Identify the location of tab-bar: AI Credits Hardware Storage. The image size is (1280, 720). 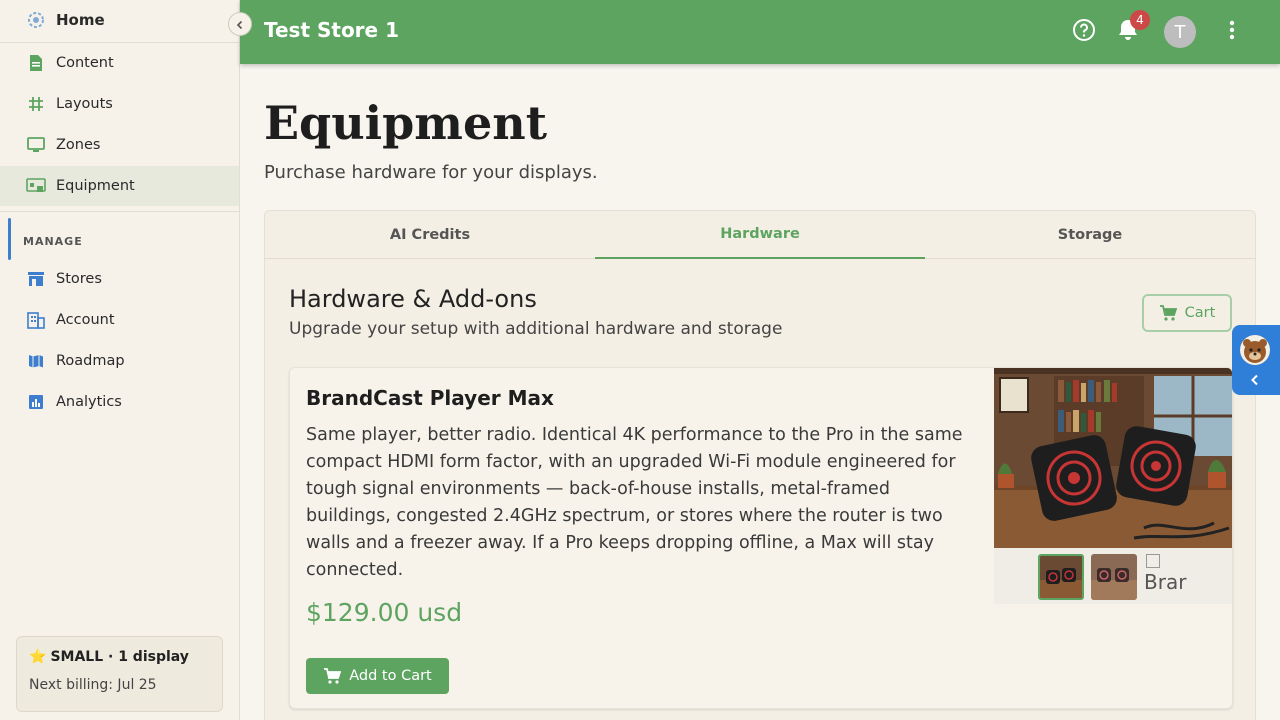
(760, 235).